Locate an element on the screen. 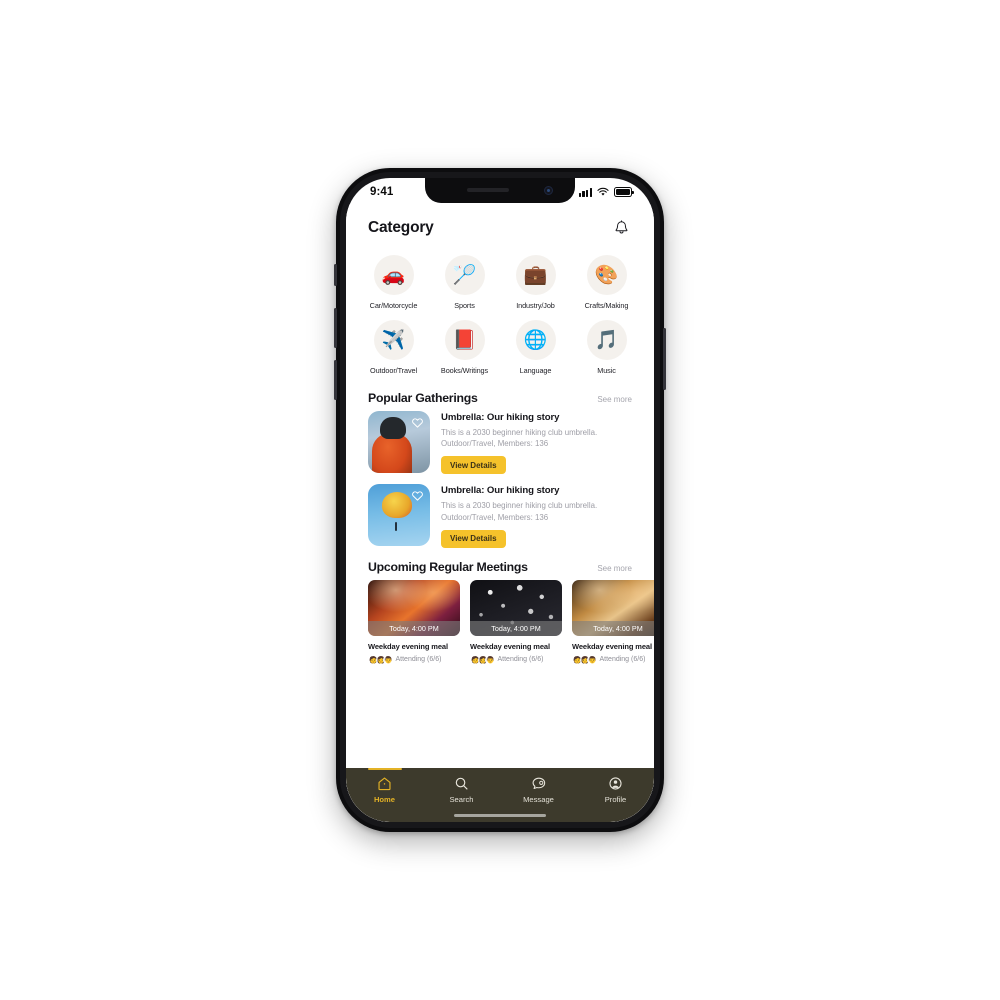 This screenshot has width=1000, height=1000. device-notch is located at coordinates (500, 190).